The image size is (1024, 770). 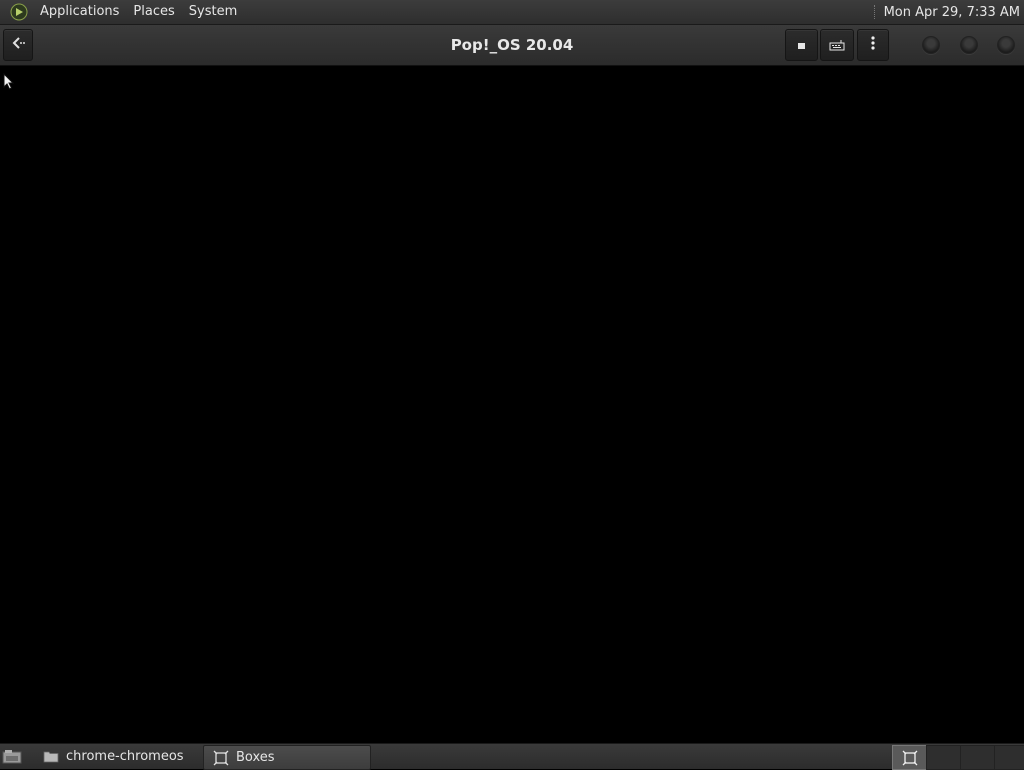 I want to click on menu-button, so click(x=873, y=45).